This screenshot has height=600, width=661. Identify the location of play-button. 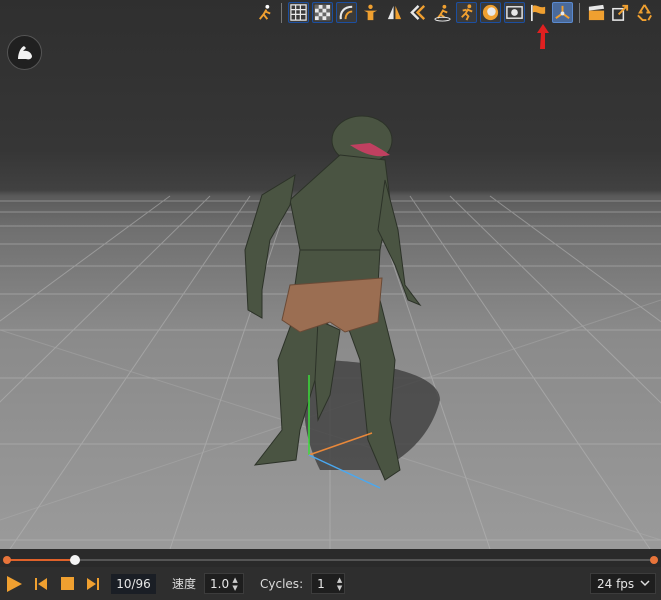
(14, 584).